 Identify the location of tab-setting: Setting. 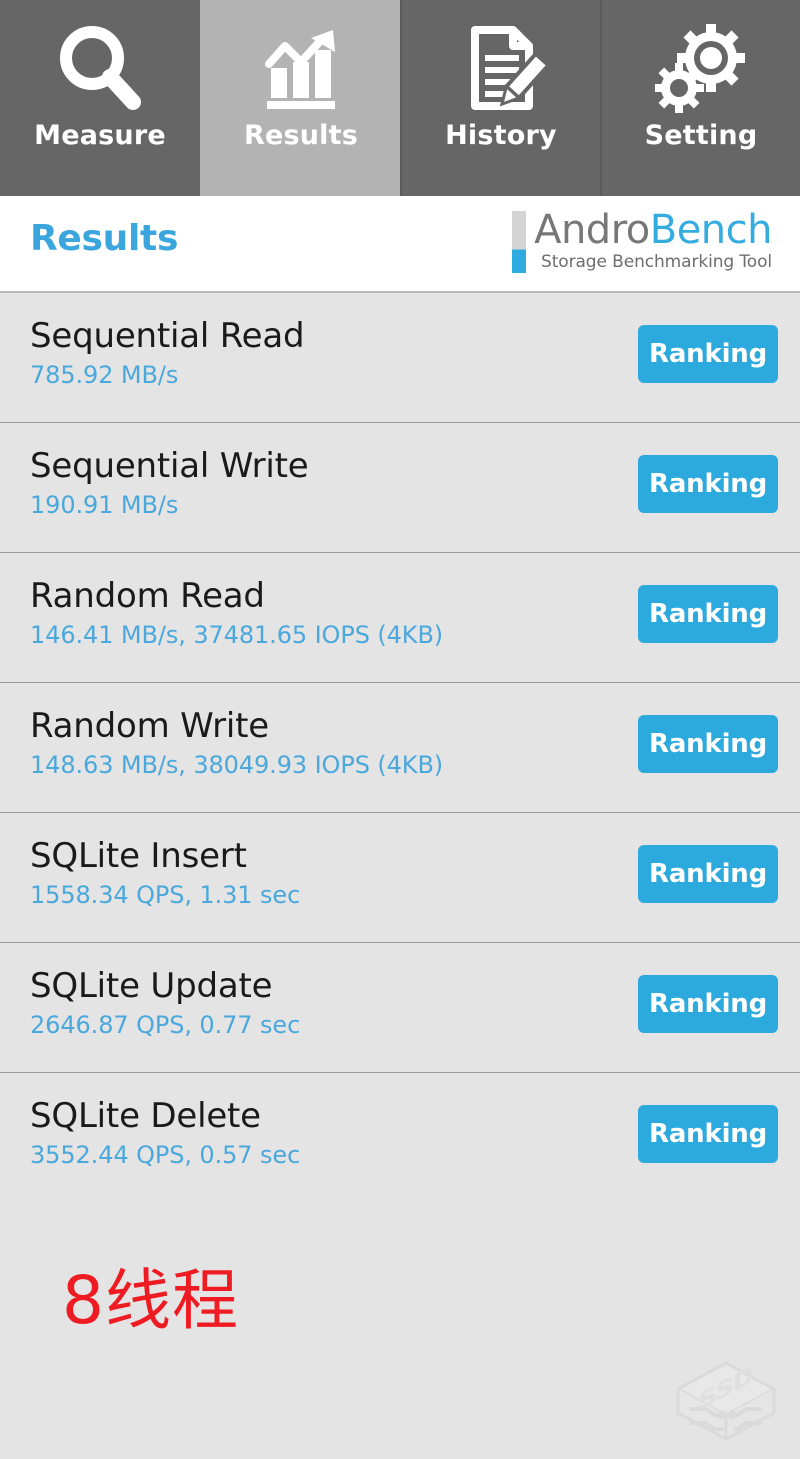
(700, 98).